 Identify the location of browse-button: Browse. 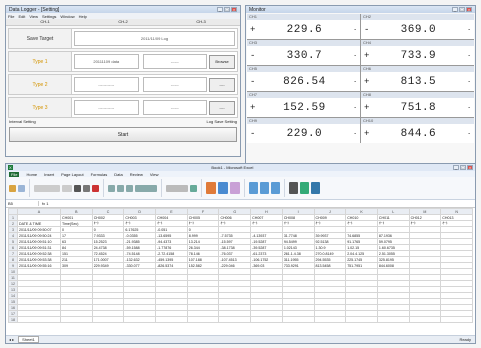
(222, 61).